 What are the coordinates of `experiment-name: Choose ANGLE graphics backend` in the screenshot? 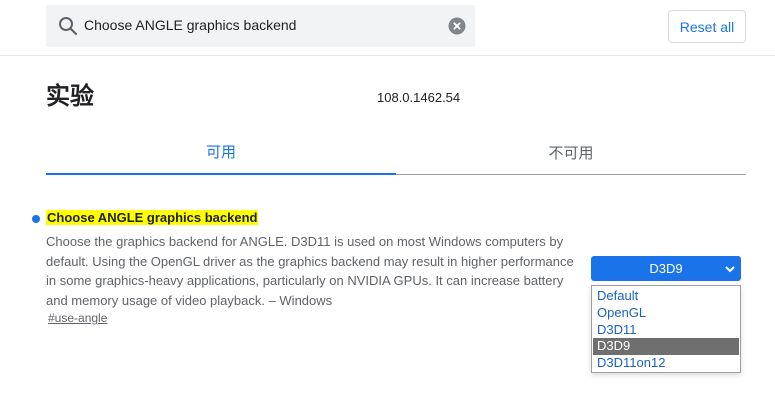 It's located at (152, 217).